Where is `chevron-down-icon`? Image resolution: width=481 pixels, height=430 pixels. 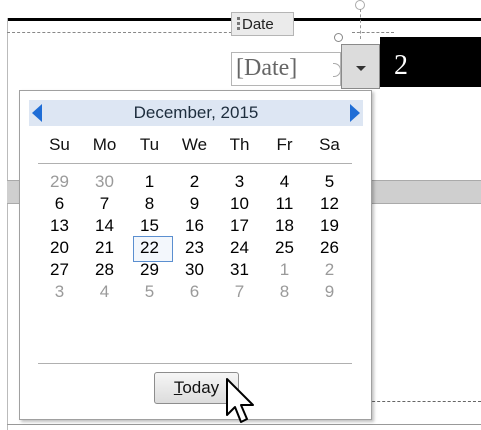
chevron-down-icon is located at coordinates (361, 68).